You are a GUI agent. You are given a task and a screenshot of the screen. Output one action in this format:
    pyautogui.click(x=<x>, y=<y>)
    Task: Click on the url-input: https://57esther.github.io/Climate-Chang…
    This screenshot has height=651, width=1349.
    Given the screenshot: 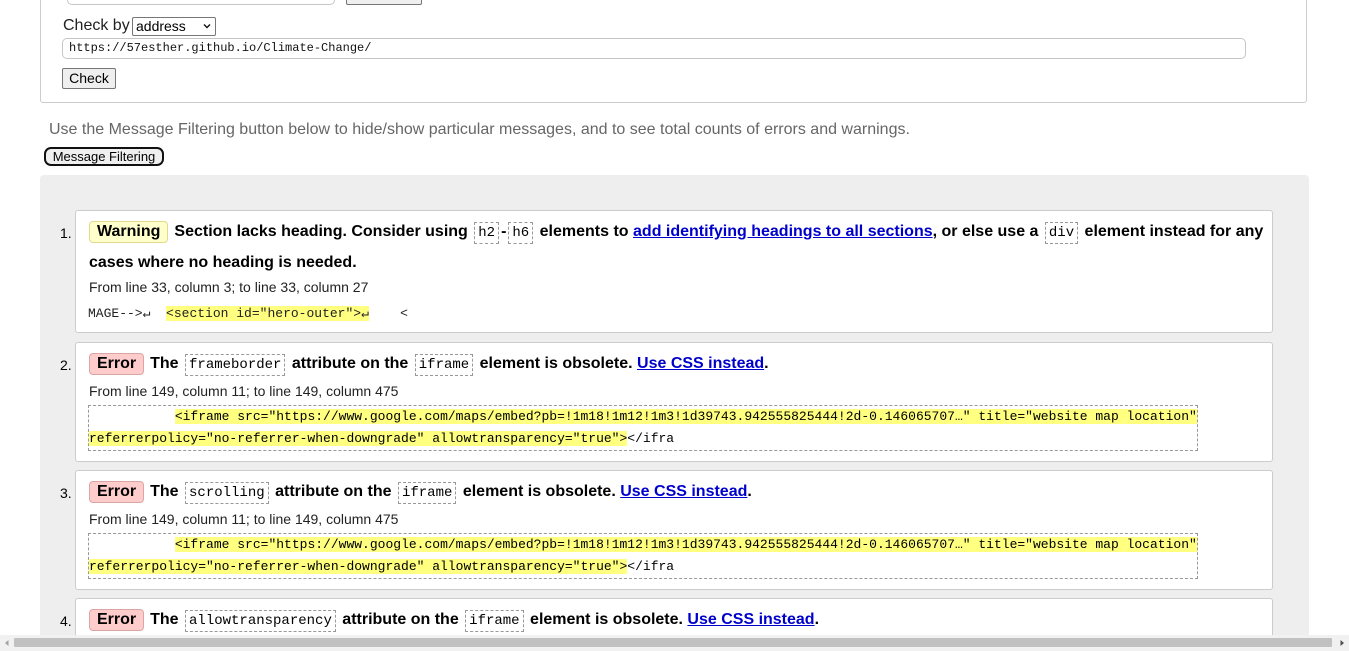 What is the action you would take?
    pyautogui.click(x=654, y=48)
    